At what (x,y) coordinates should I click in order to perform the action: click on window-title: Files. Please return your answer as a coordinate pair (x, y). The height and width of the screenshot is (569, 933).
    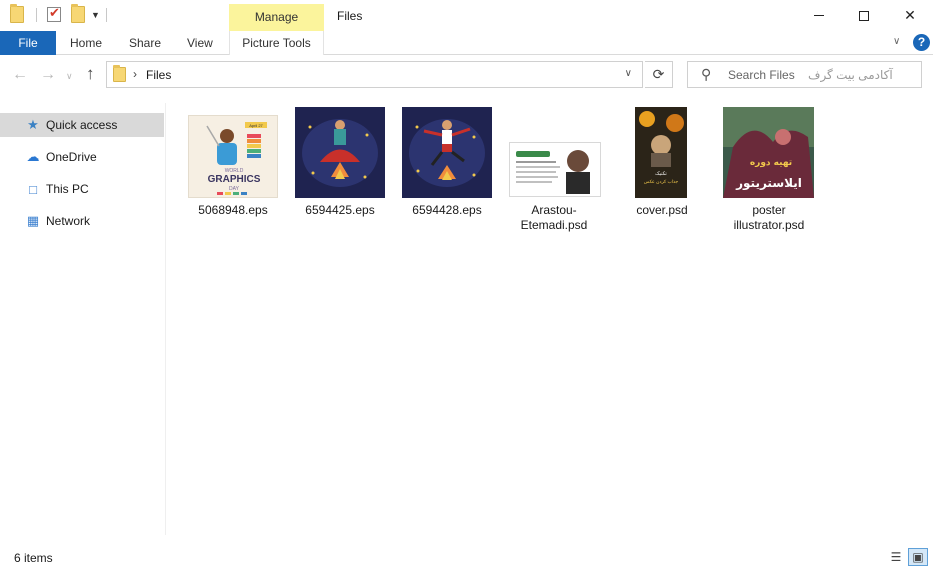
    Looking at the image, I should click on (350, 16).